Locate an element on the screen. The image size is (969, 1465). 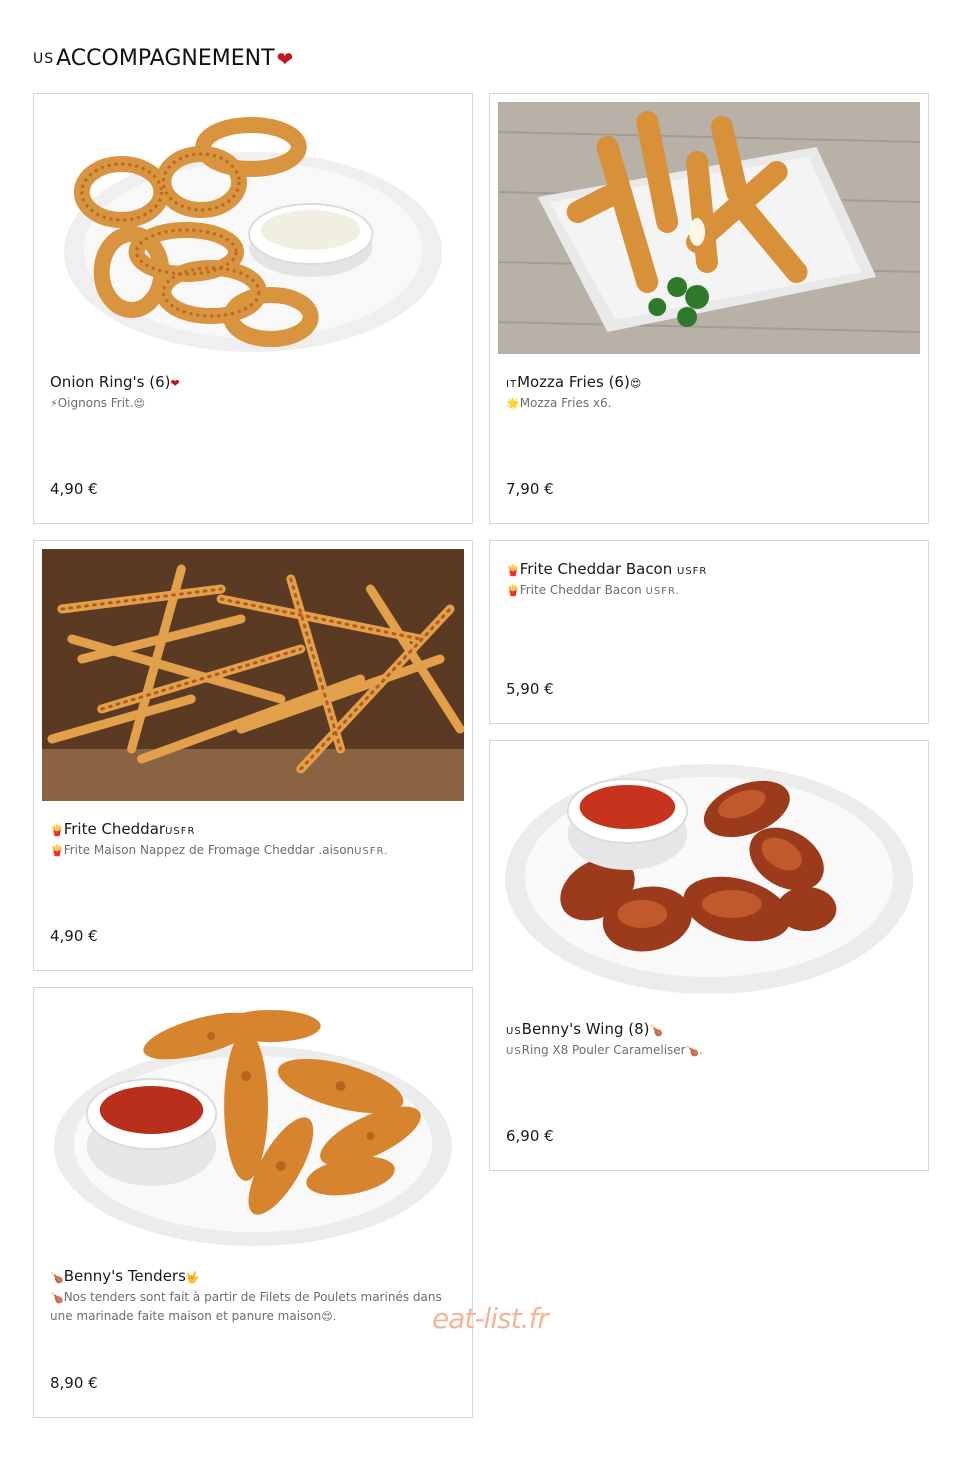
item-description: ⚡Oignons Frit.😍 is located at coordinates (251, 403).